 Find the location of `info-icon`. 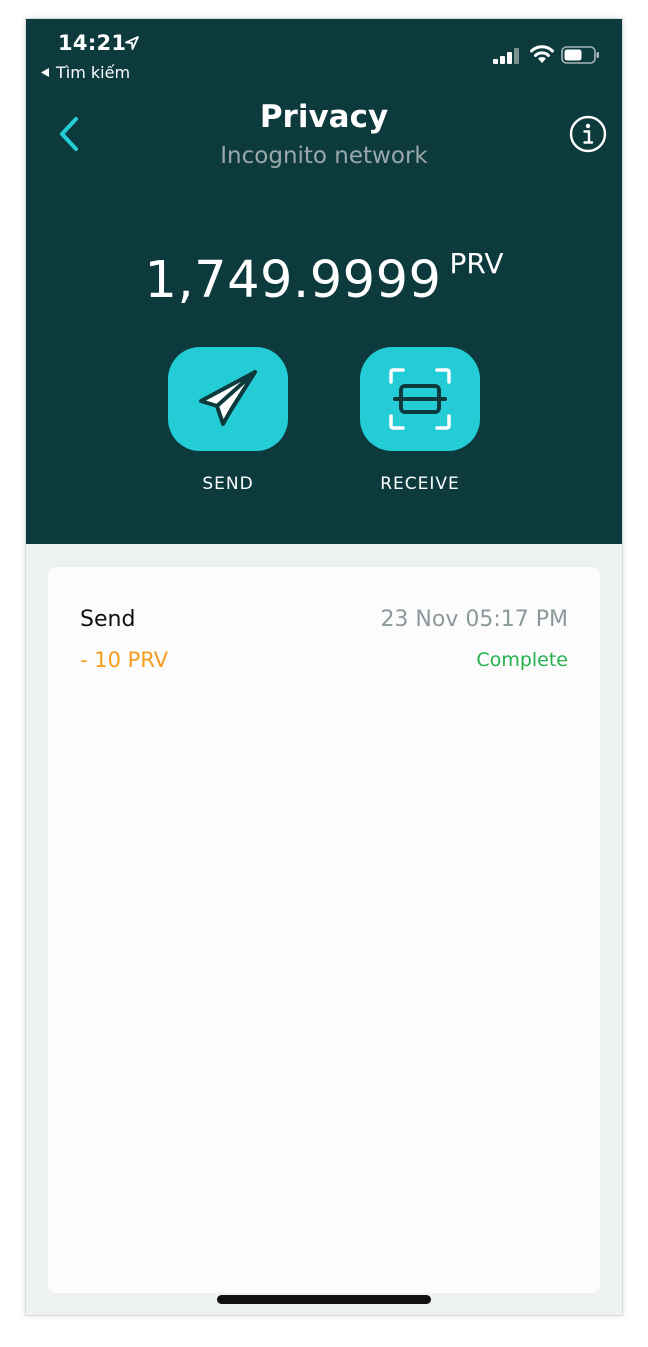

info-icon is located at coordinates (588, 134).